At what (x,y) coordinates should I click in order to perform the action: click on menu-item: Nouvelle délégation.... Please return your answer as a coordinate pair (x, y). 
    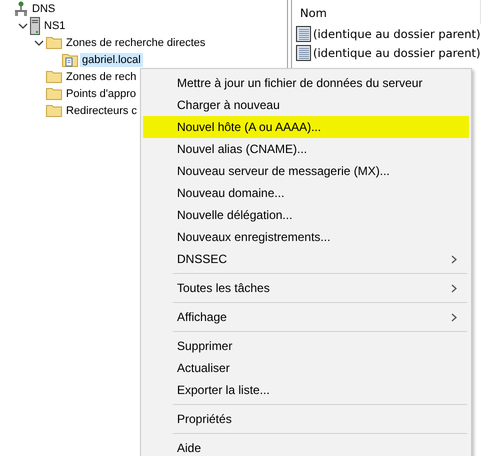
    Looking at the image, I should click on (306, 215).